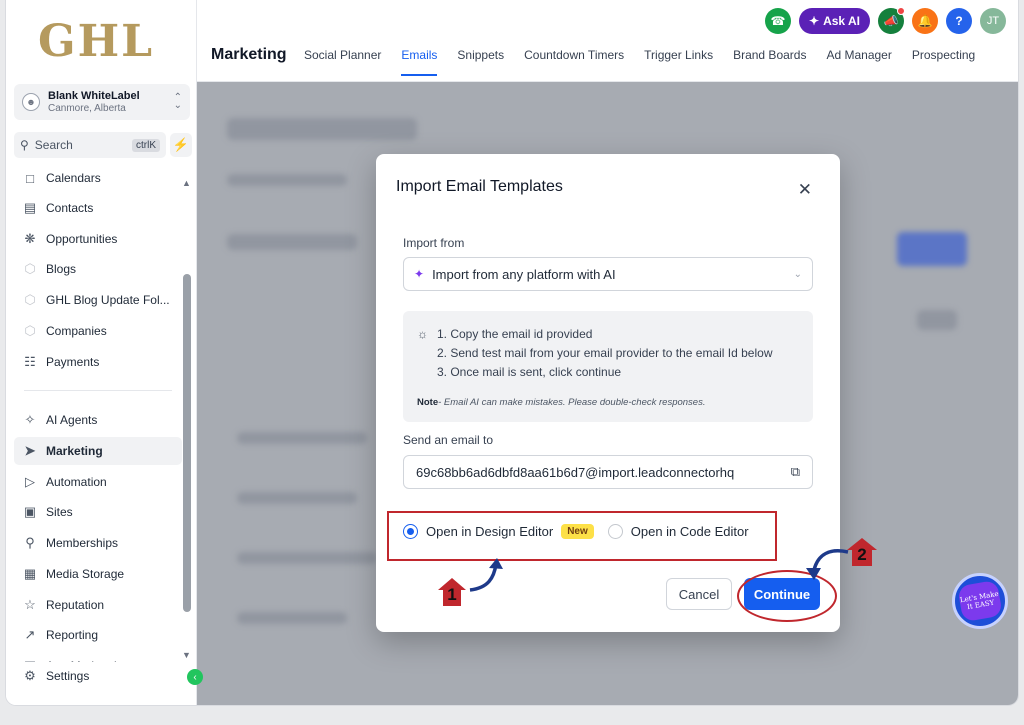  What do you see at coordinates (422, 334) in the screenshot?
I see `lightbulb-icon: ☼` at bounding box center [422, 334].